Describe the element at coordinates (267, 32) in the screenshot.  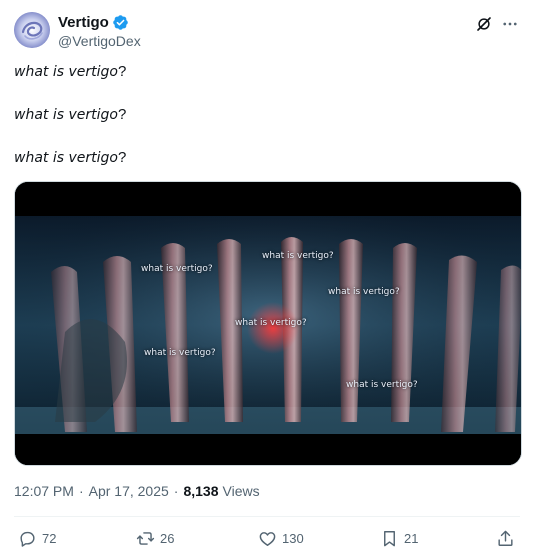
I see `post-header: Vertigo @VertigoDex` at that location.